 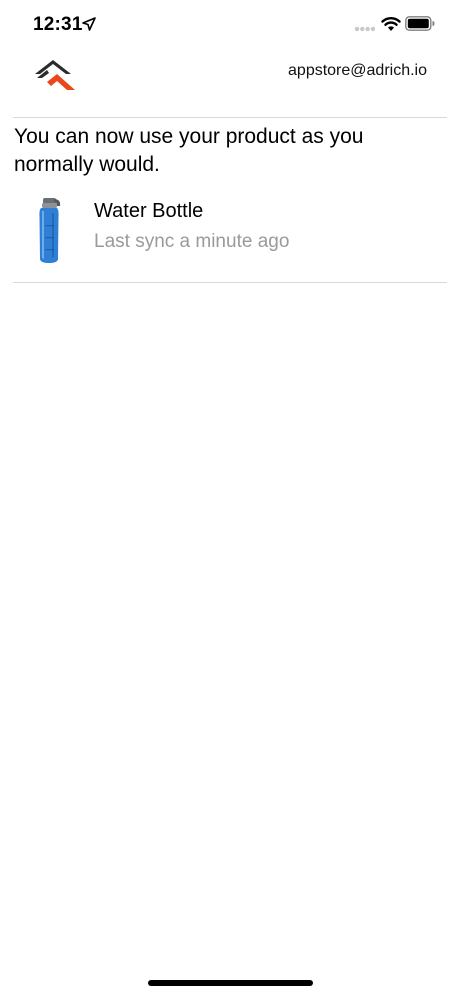 I want to click on device-name: Water Bottle, so click(x=149, y=211).